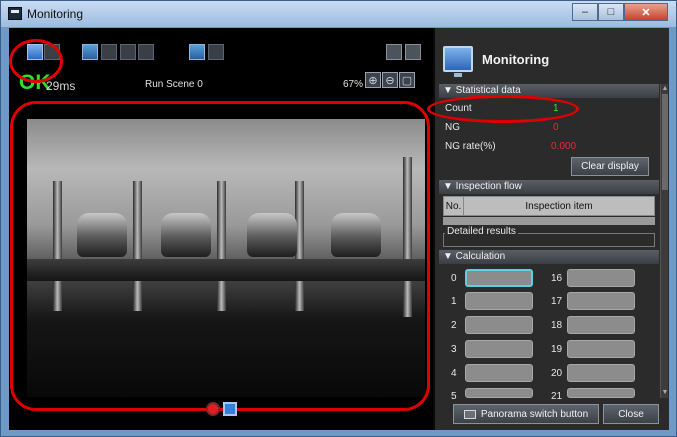 Image resolution: width=677 pixels, height=437 pixels. I want to click on scroll-up-icon: ▲, so click(665, 89).